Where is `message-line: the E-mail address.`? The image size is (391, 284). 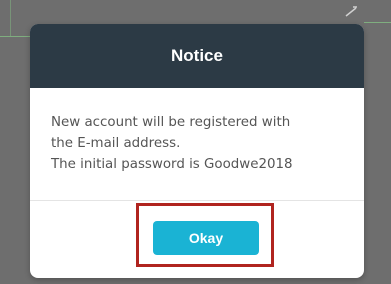 message-line: the E-mail address. is located at coordinates (116, 143).